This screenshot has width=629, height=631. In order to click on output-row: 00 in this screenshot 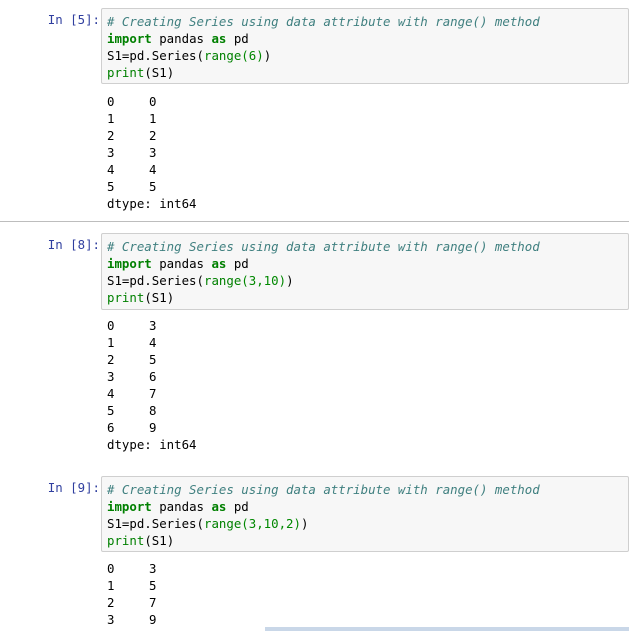, I will do `click(152, 101)`.